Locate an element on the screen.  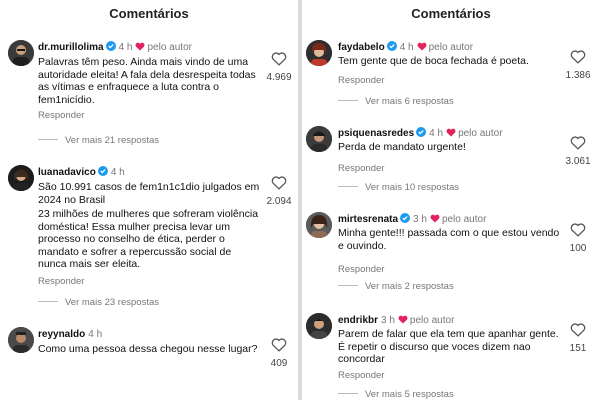
comment-meta: luanadavico 4 h is located at coordinates (81, 173).